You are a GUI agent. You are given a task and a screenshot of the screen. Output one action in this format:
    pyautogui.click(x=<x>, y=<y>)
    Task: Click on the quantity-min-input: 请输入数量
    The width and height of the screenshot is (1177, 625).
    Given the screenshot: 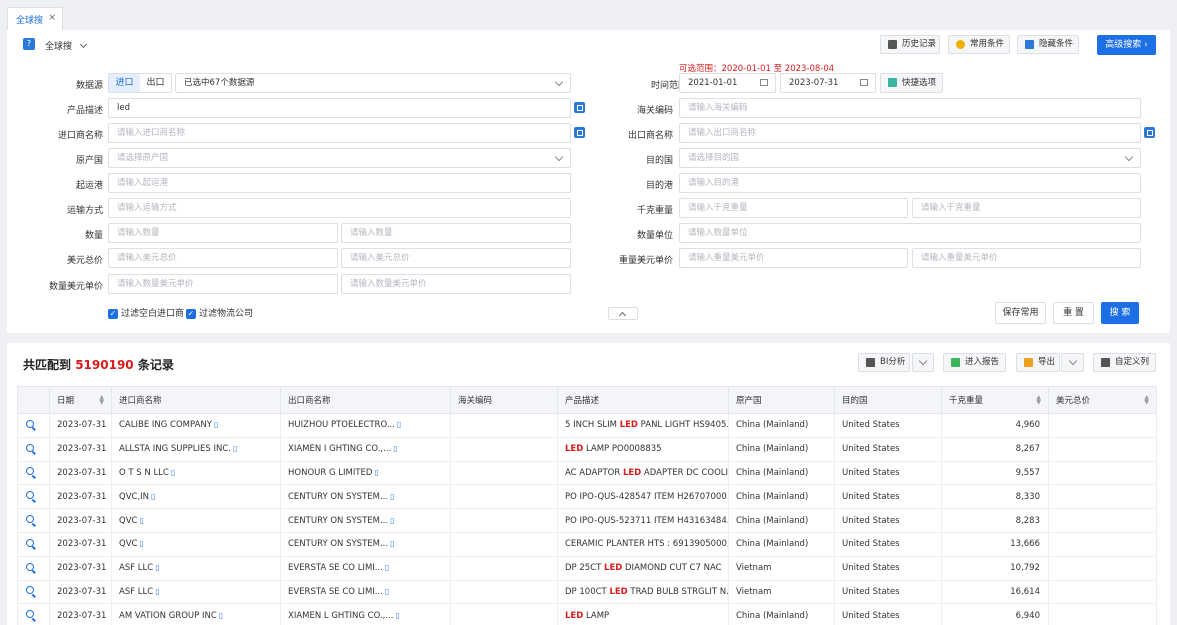 What is the action you would take?
    pyautogui.click(x=223, y=233)
    